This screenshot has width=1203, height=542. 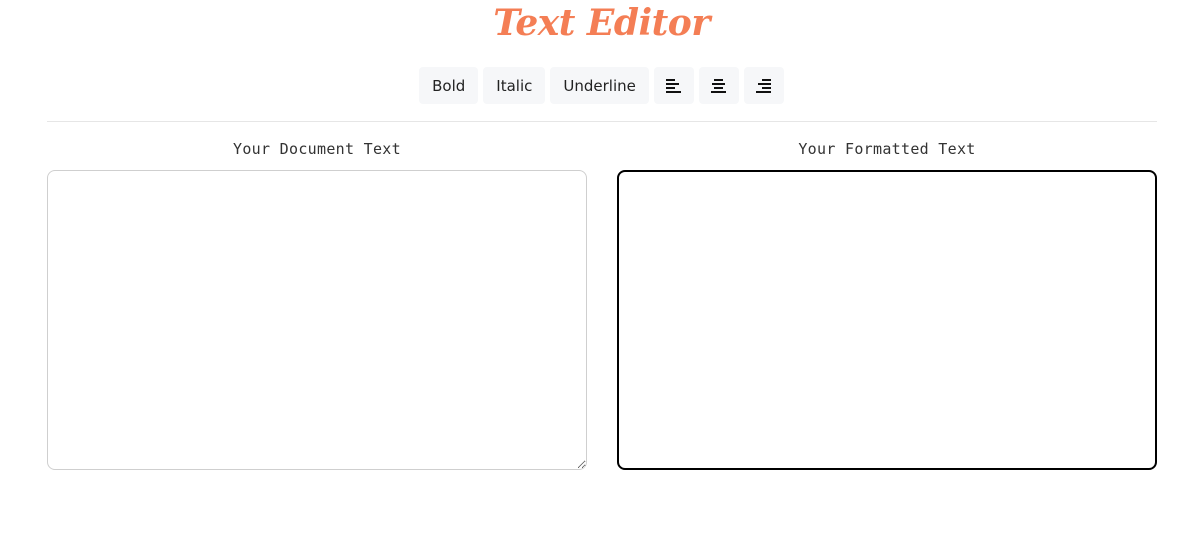 I want to click on align-left-button, so click(x=673, y=85).